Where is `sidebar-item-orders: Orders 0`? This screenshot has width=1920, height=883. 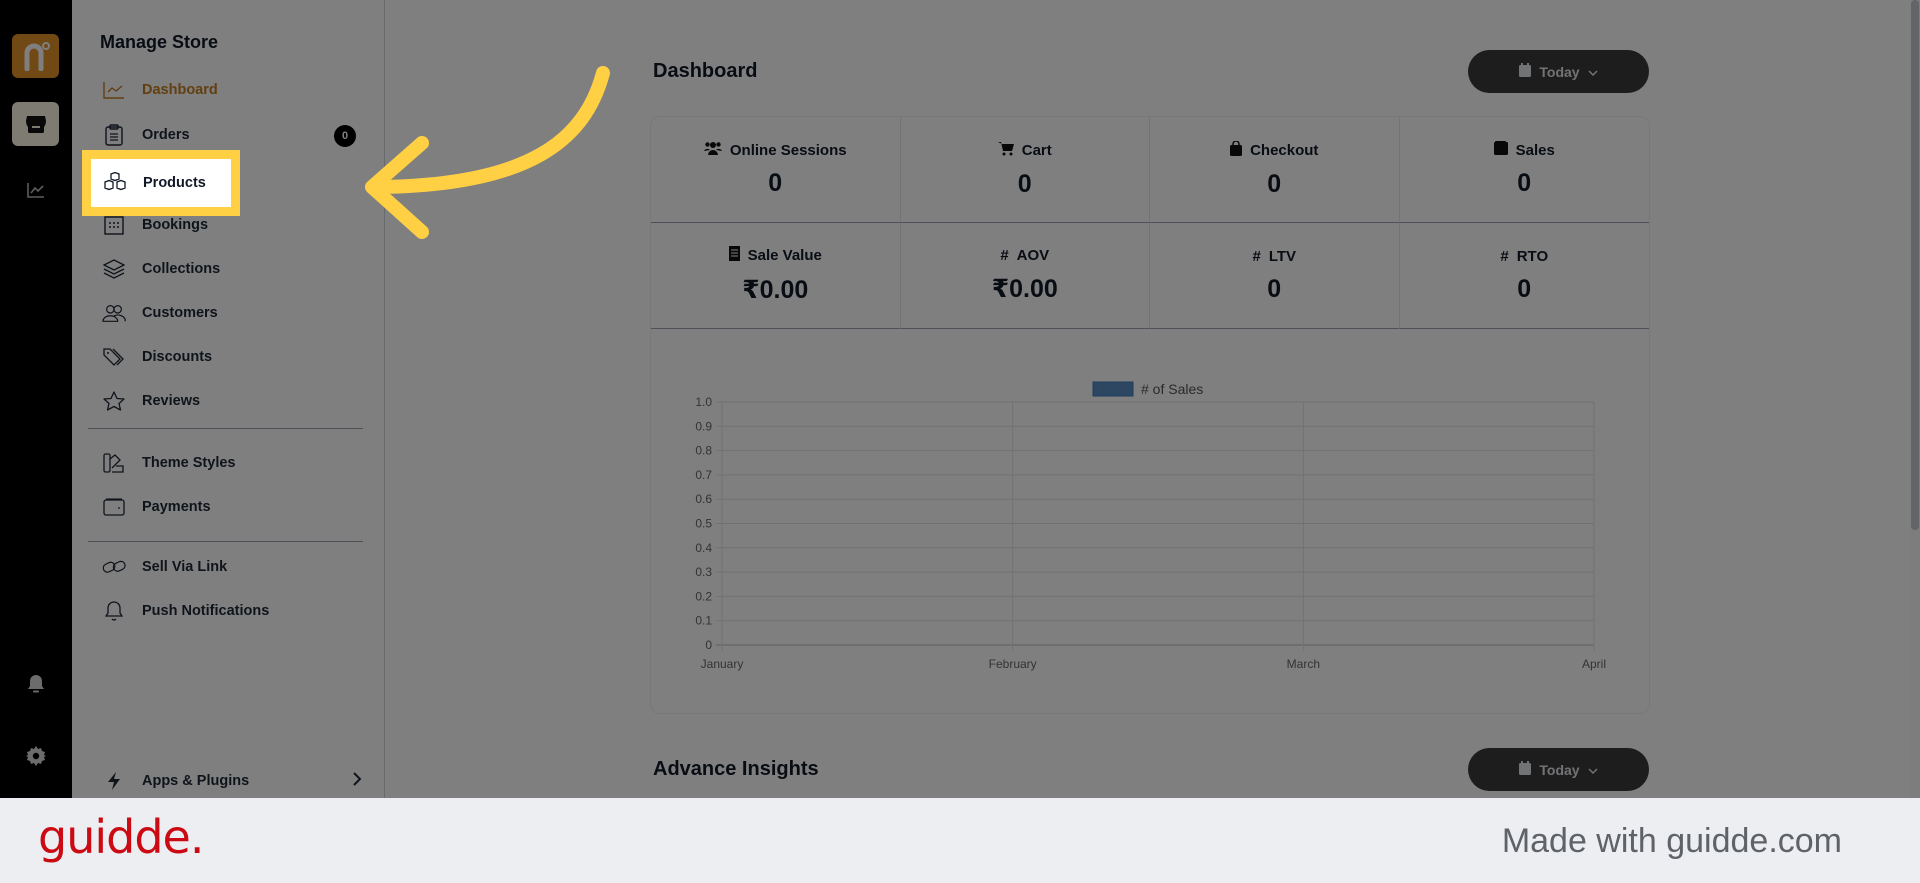
sidebar-item-orders: Orders 0 is located at coordinates (232, 135).